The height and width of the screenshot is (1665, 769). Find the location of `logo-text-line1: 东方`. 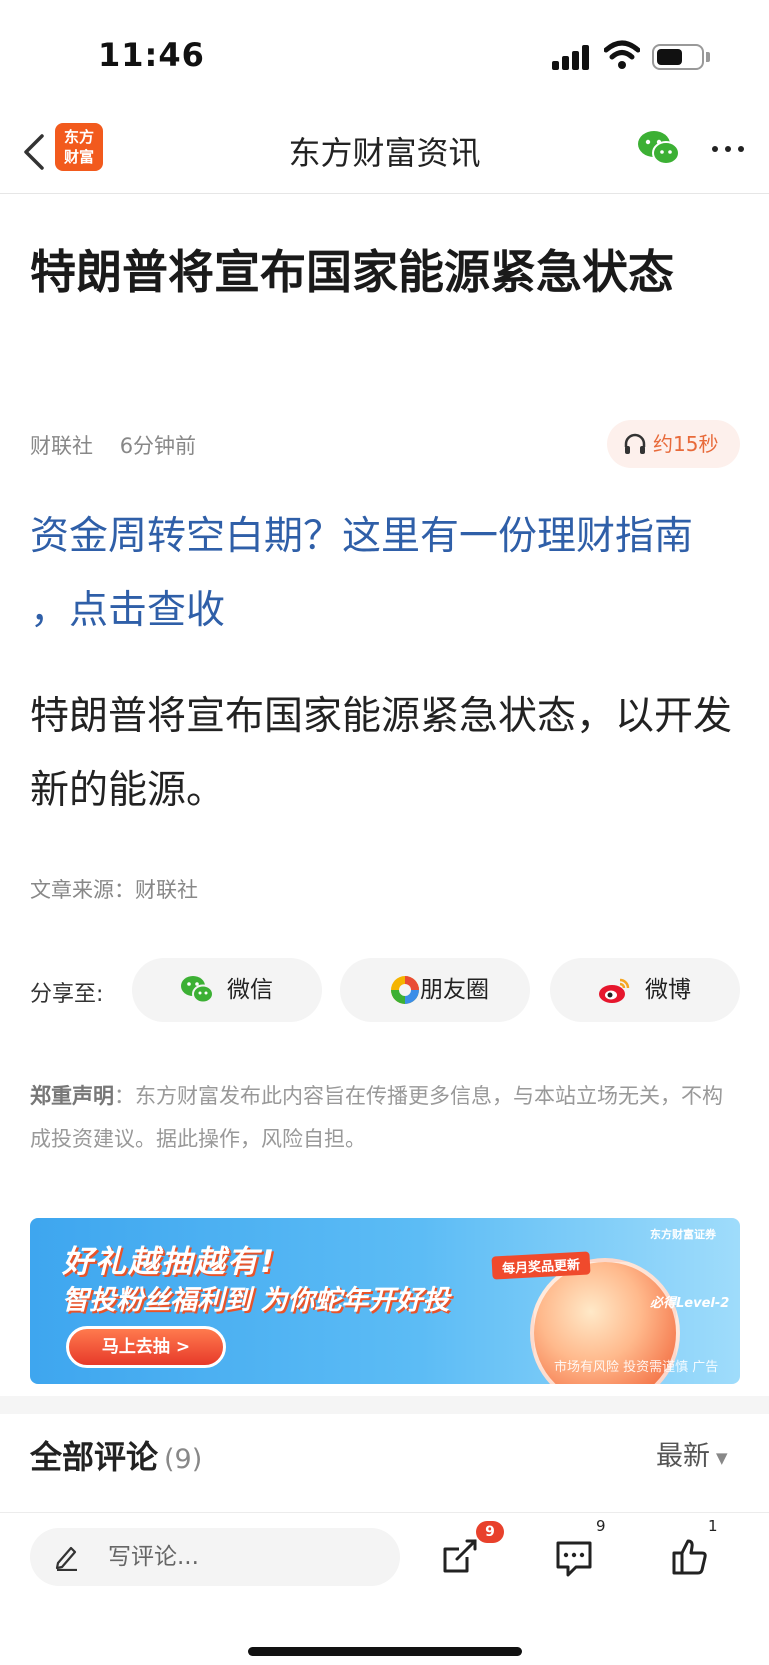

logo-text-line1: 东方 is located at coordinates (78, 137).